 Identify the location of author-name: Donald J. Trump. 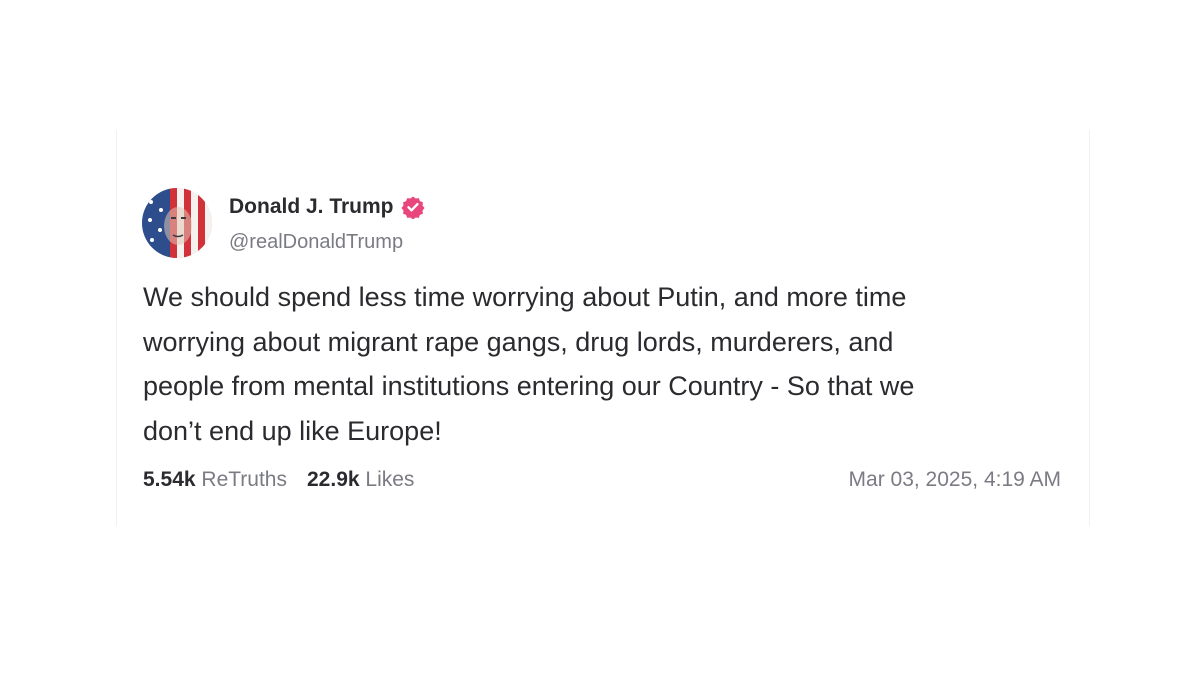
(327, 207).